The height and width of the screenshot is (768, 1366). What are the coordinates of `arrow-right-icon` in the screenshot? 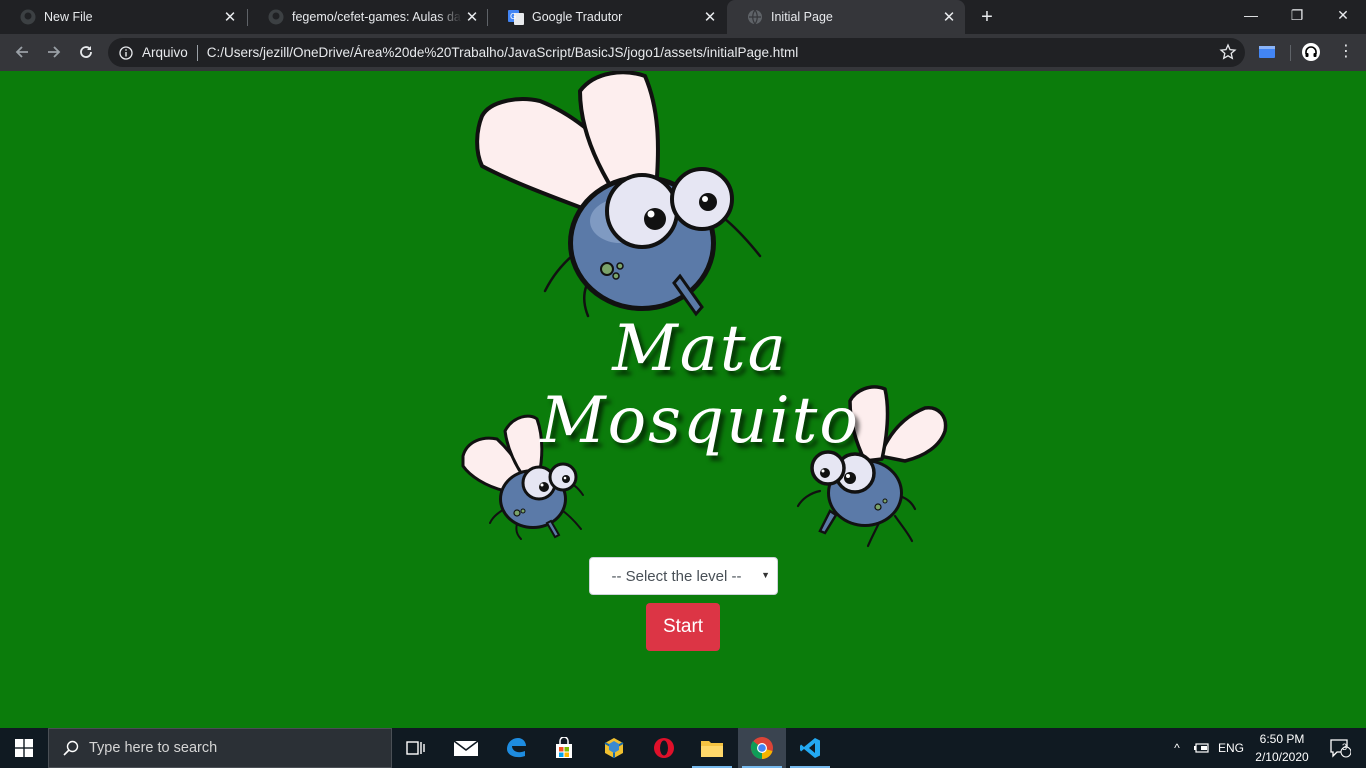 It's located at (54, 52).